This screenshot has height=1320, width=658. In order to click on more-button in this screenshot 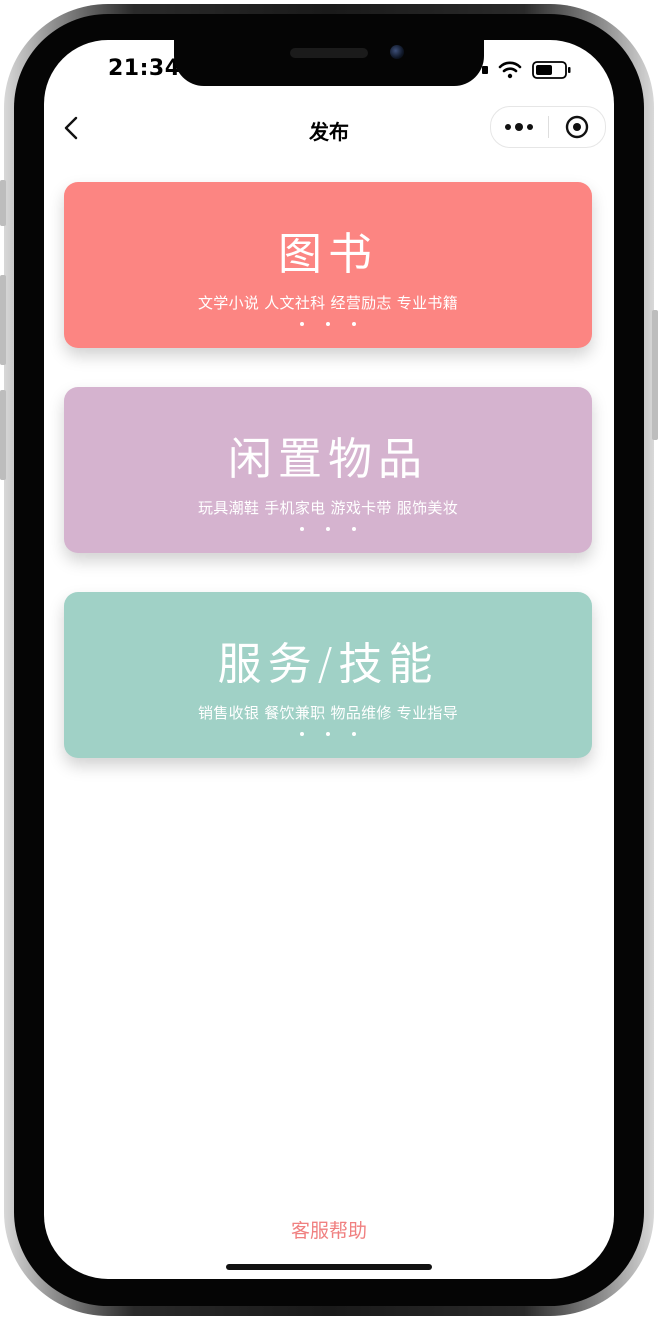, I will do `click(519, 127)`.